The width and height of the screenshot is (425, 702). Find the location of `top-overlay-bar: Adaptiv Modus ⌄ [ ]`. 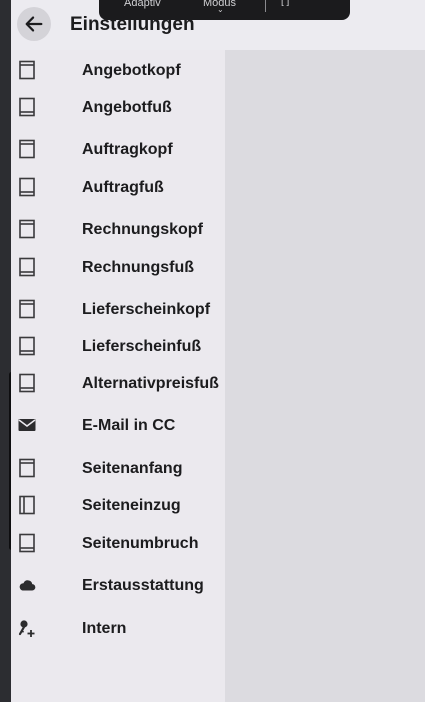

top-overlay-bar: Adaptiv Modus ⌄ [ ] is located at coordinates (224, 10).